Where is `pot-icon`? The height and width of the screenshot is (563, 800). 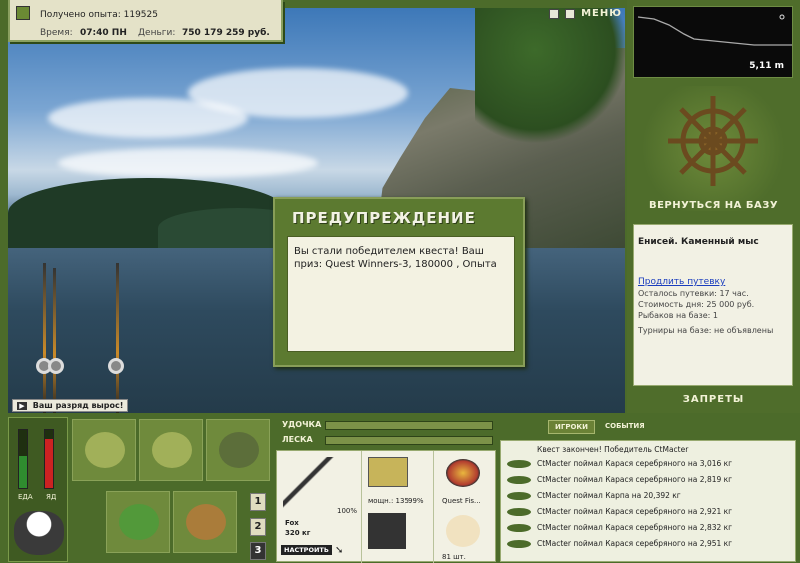 pot-icon is located at coordinates (39, 533).